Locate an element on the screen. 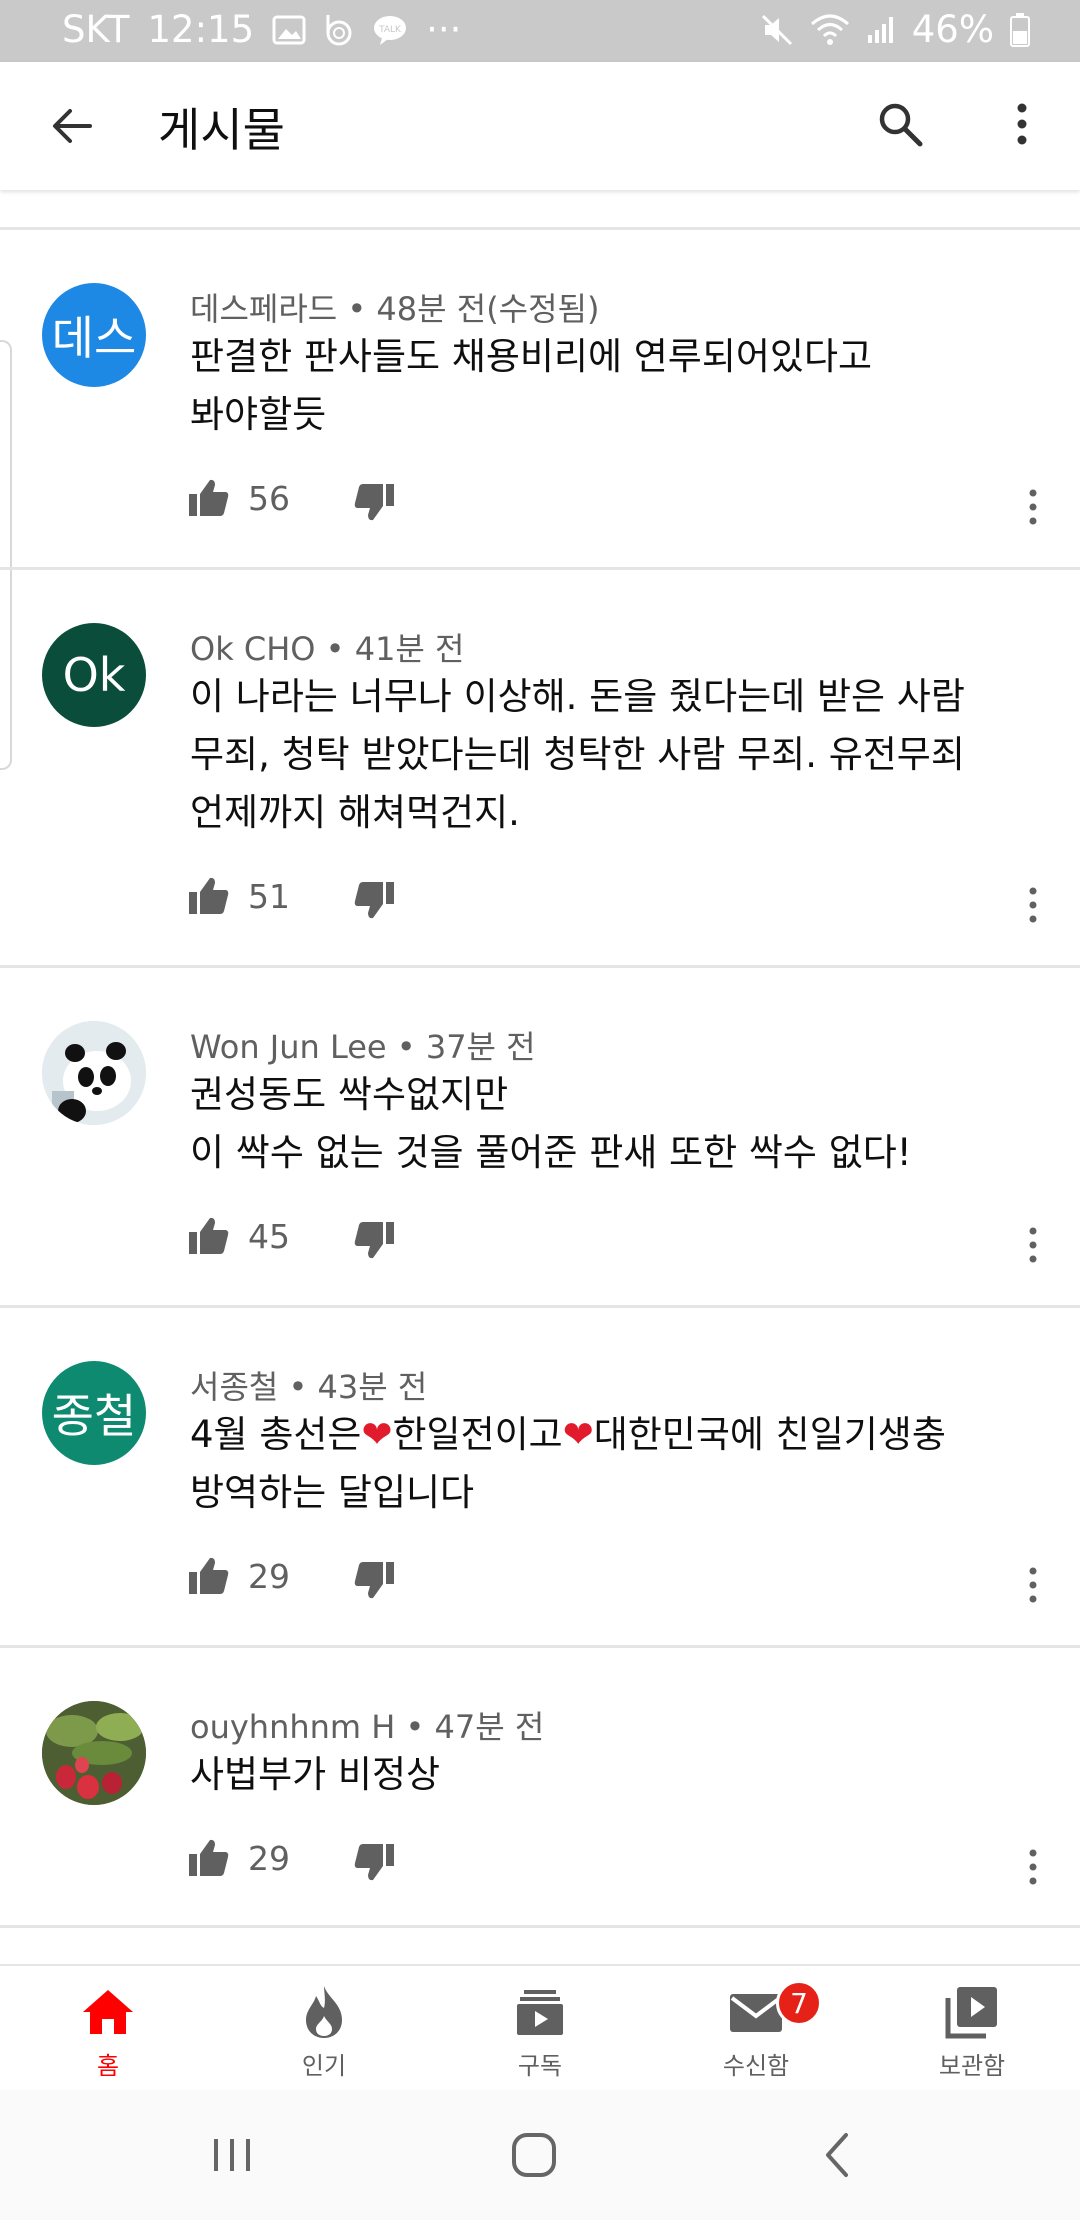 This screenshot has height=2220, width=1080. battery-percent: 46% is located at coordinates (952, 29).